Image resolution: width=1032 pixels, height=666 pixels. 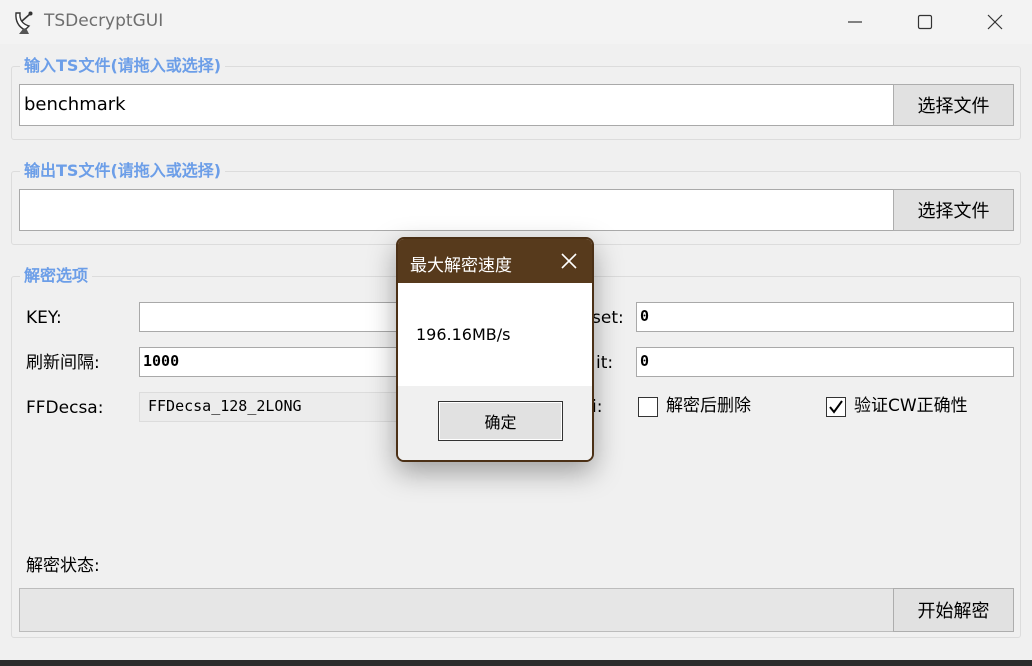 I want to click on delete-after-checkbox, so click(x=648, y=407).